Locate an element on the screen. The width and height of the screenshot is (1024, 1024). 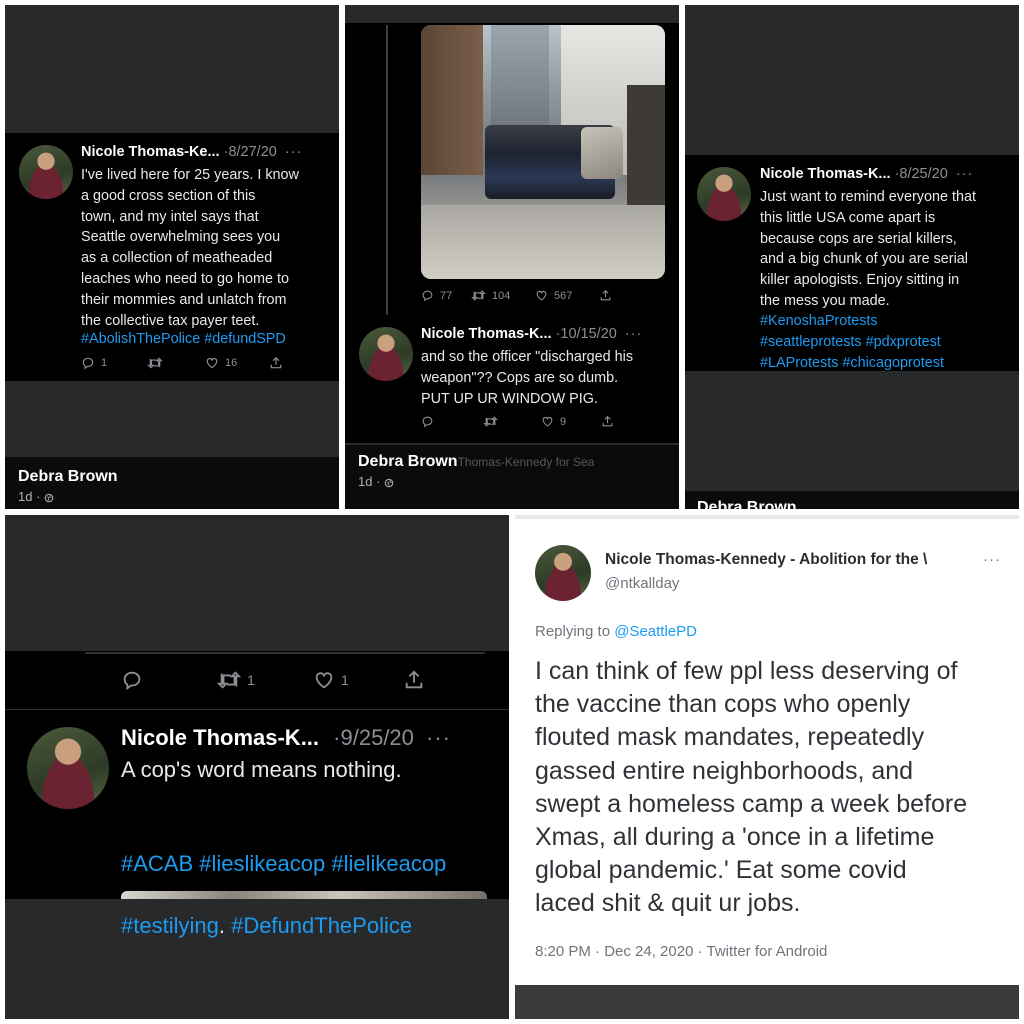
media-preview-edge is located at coordinates (304, 895).